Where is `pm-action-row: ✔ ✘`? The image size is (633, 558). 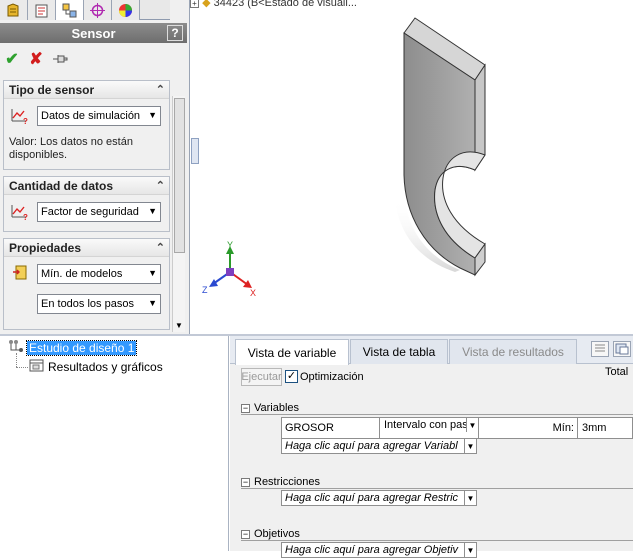 pm-action-row: ✔ ✘ is located at coordinates (36, 59).